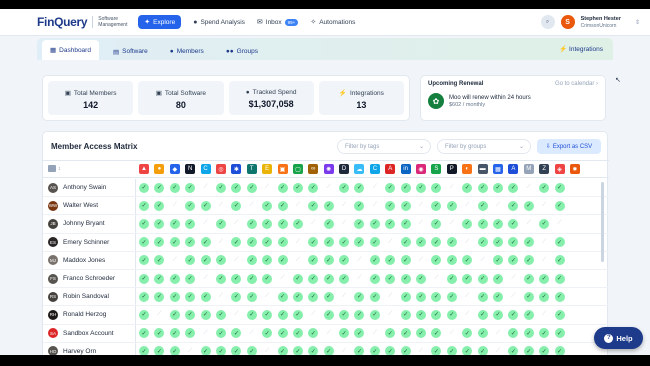  I want to click on filter-by-groups-select: Filter by groups ⌄, so click(484, 146).